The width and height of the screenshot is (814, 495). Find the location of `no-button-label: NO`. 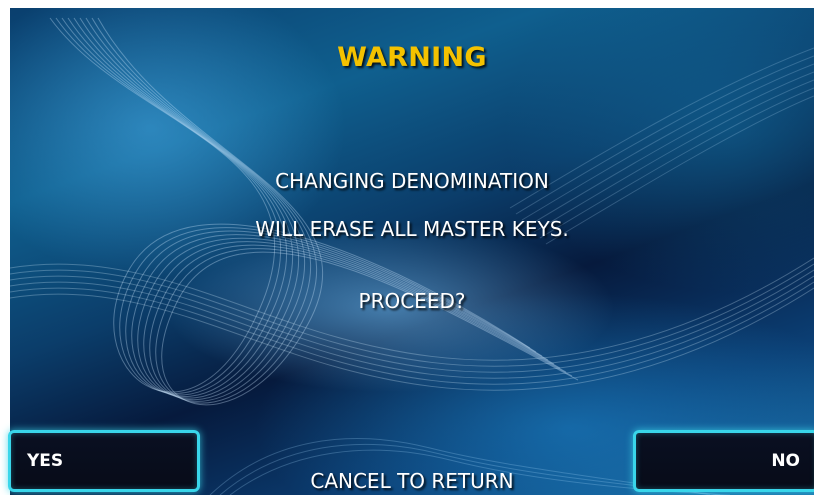

no-button-label: NO is located at coordinates (785, 461).